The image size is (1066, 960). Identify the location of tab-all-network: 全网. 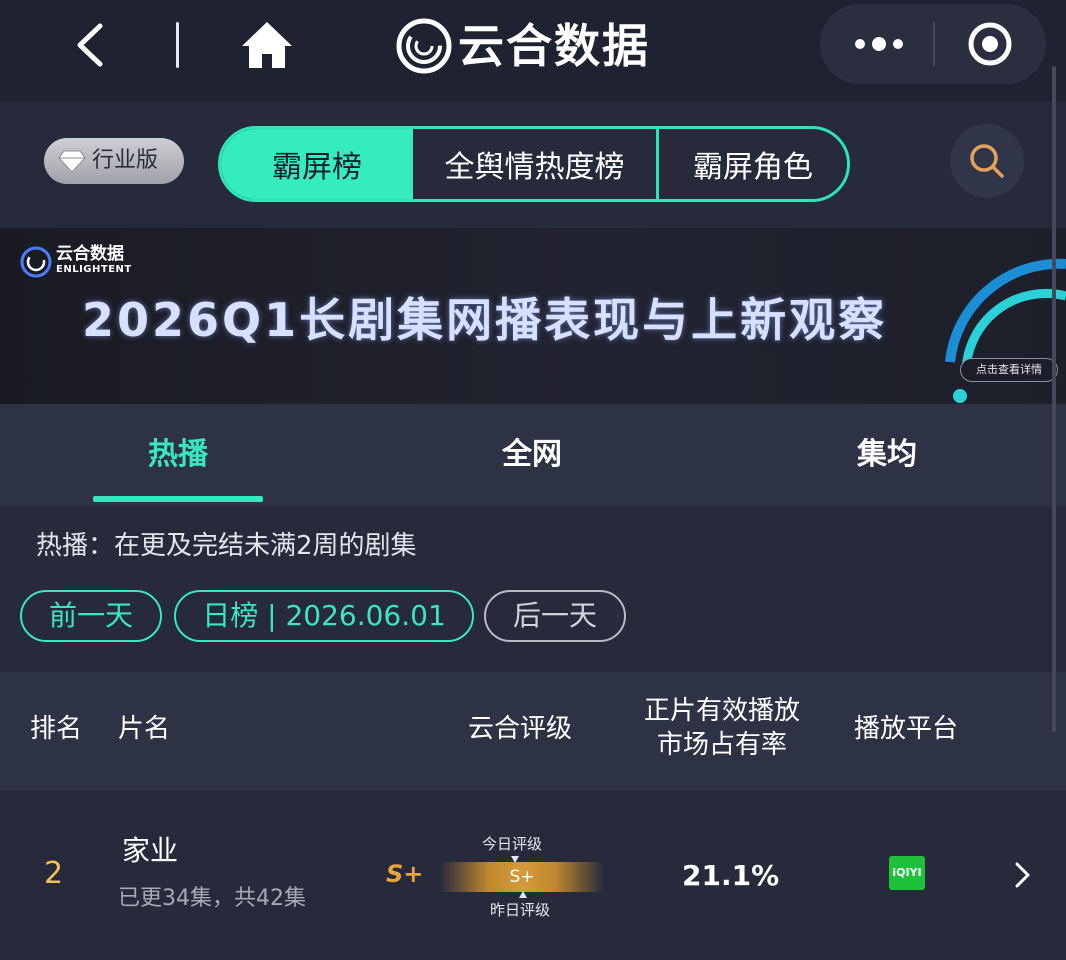
(532, 455).